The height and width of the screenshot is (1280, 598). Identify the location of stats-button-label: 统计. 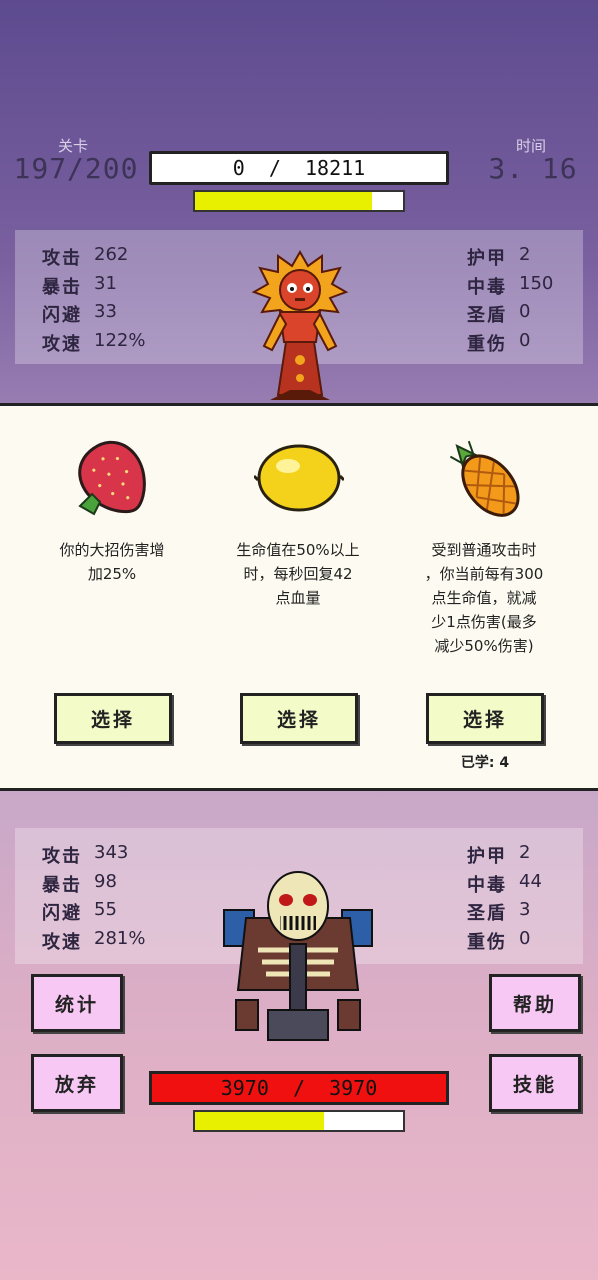
(76, 1004).